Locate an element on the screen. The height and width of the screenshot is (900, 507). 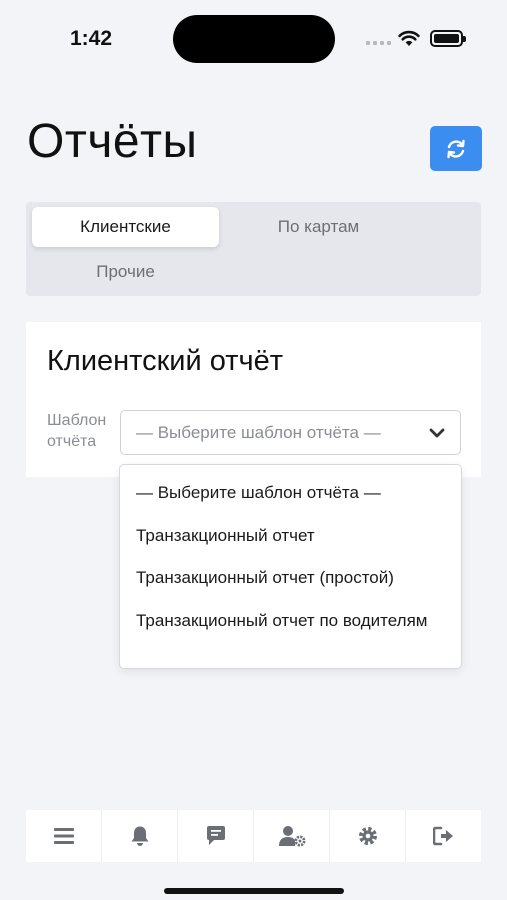
refresh-button is located at coordinates (456, 148).